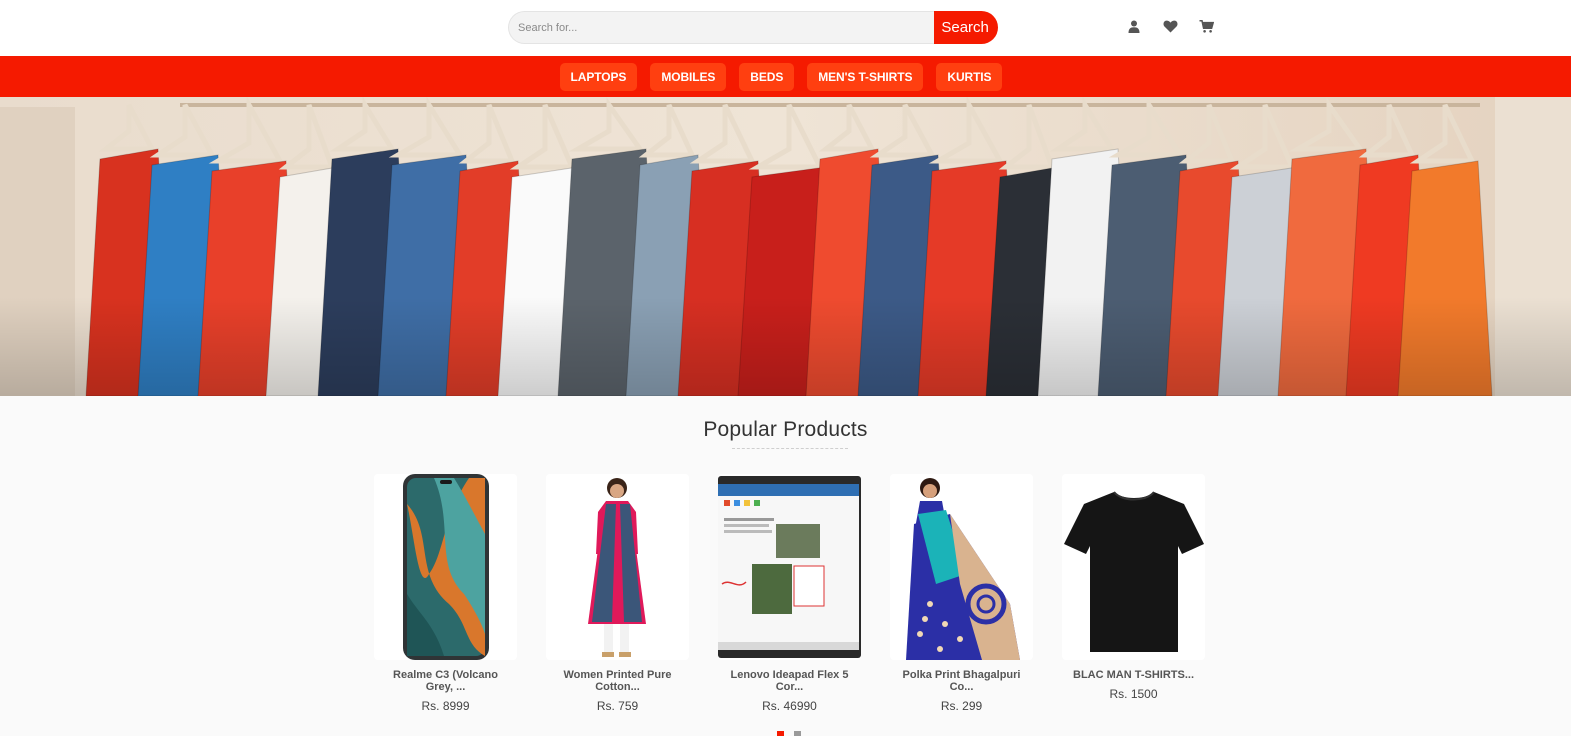 The height and width of the screenshot is (736, 1571). I want to click on nav-item-kurtis: KURTIS, so click(969, 76).